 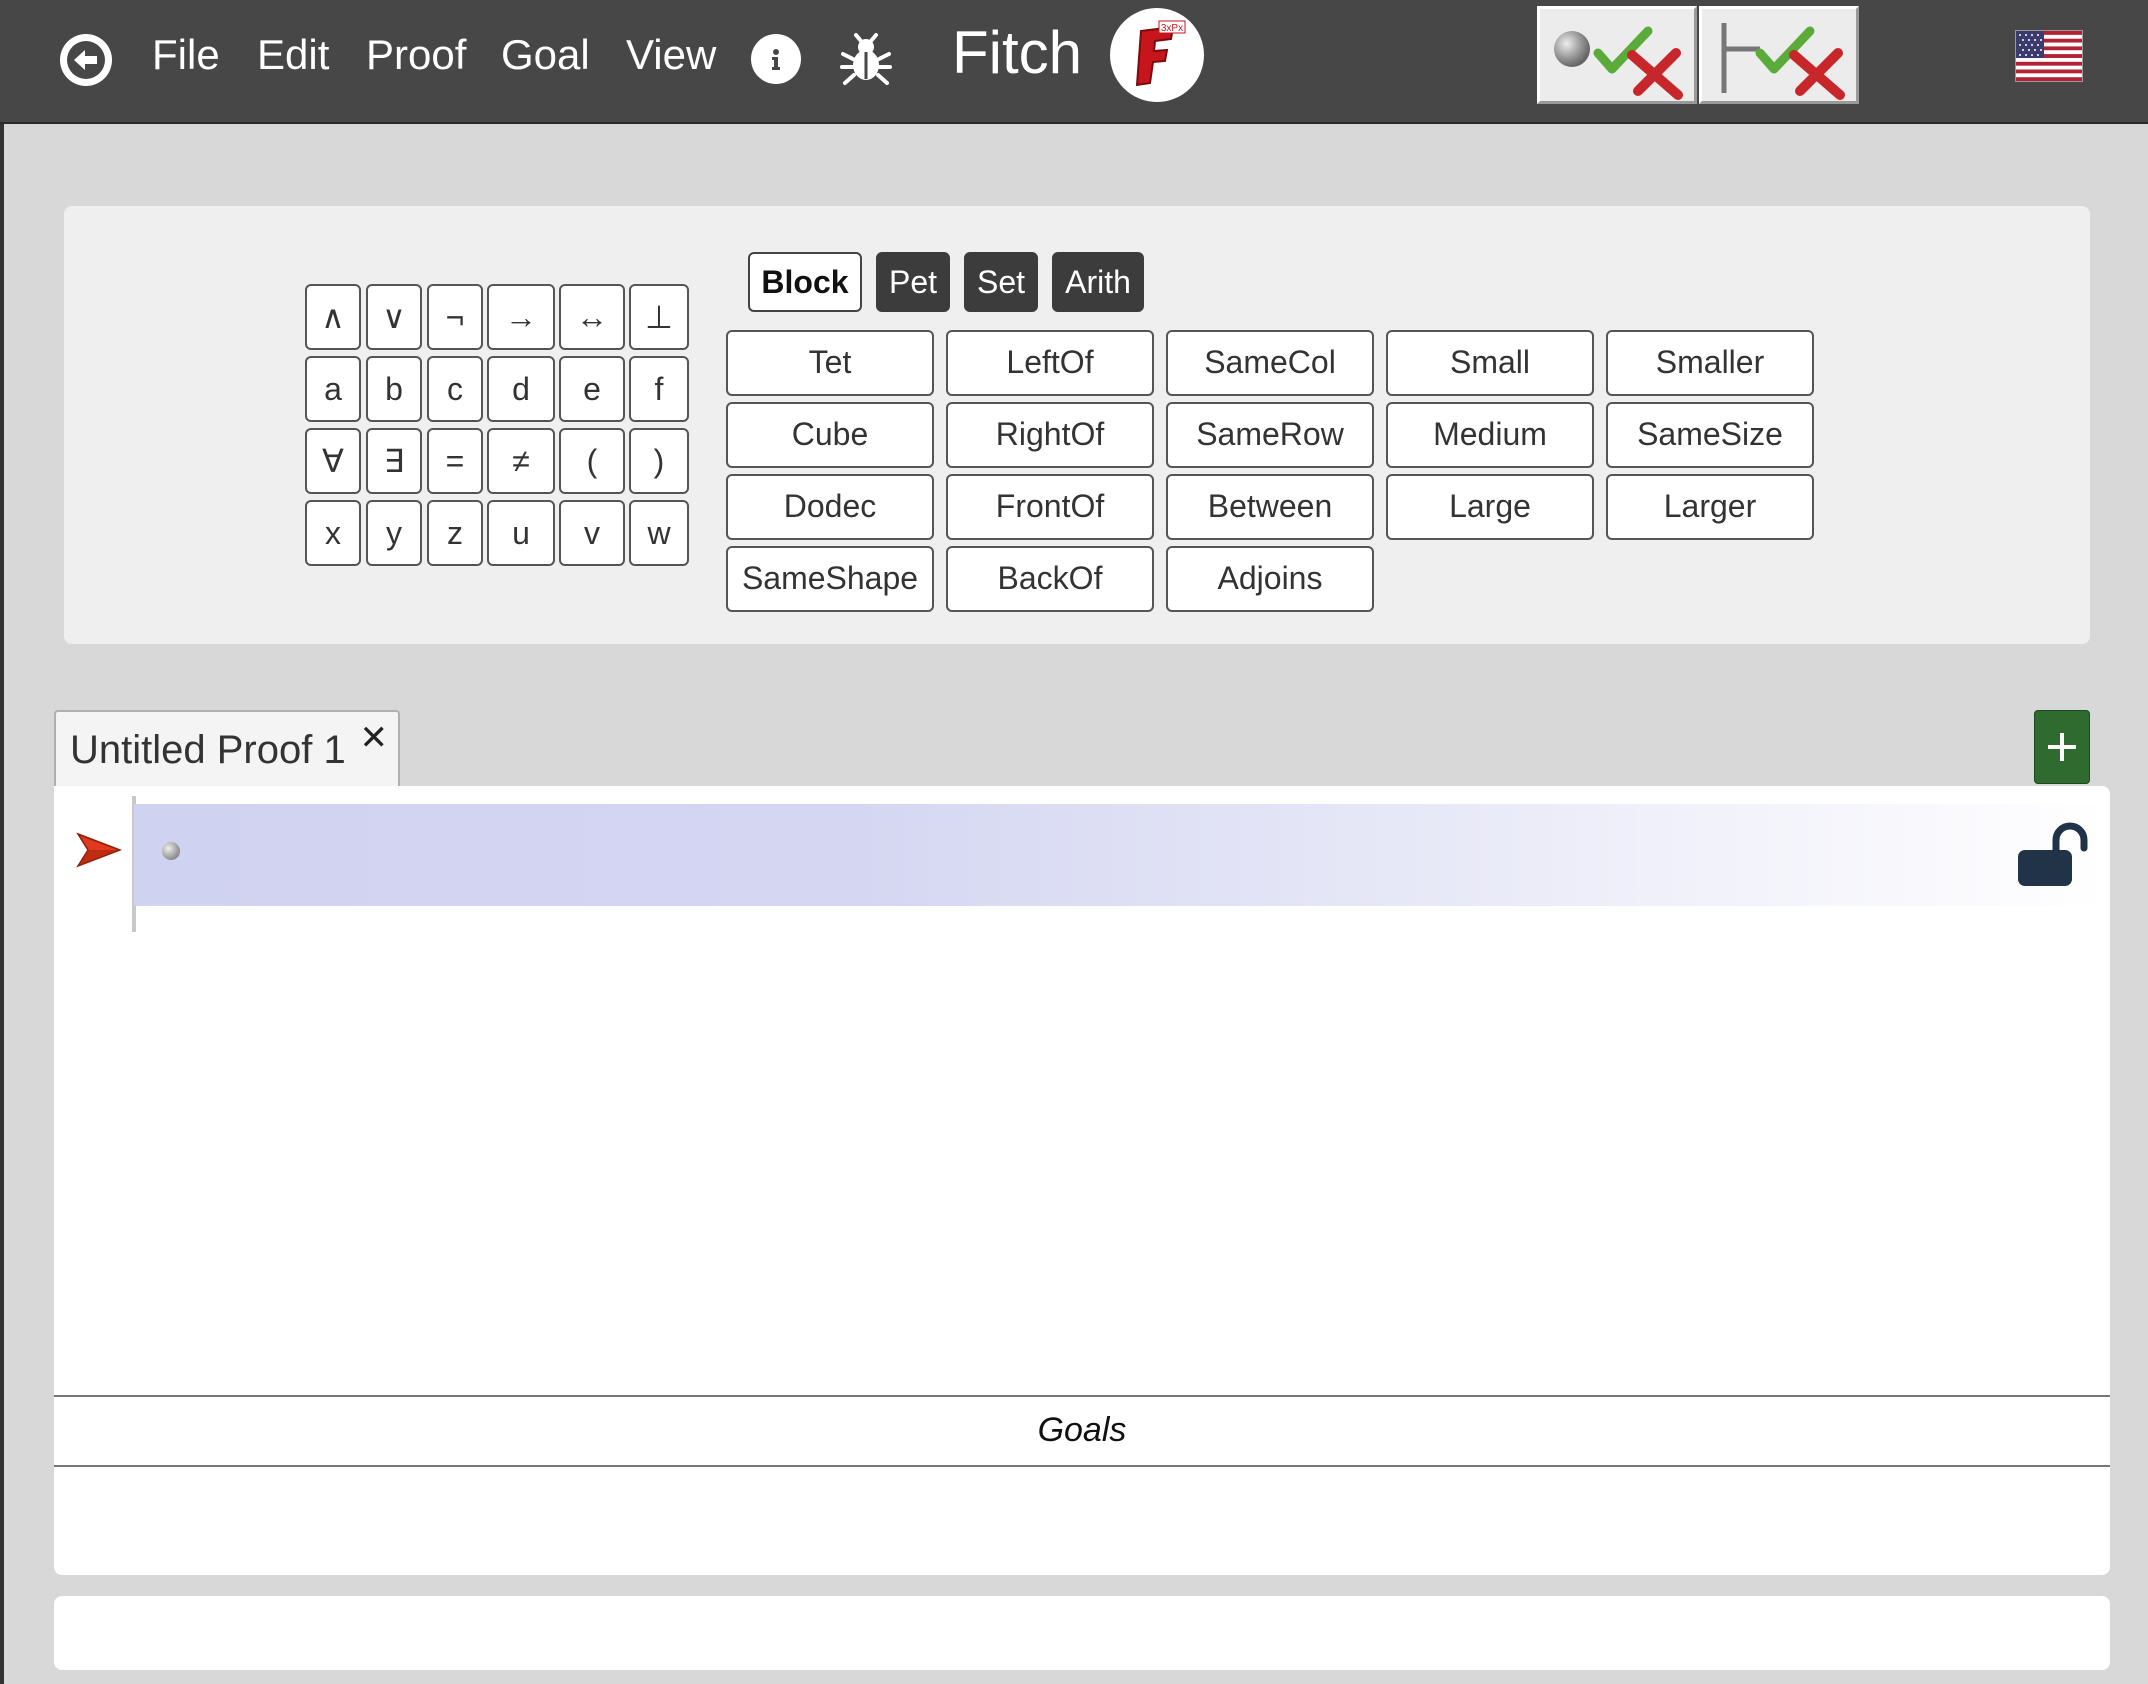 I want to click on symbol-x: x, so click(x=333, y=533).